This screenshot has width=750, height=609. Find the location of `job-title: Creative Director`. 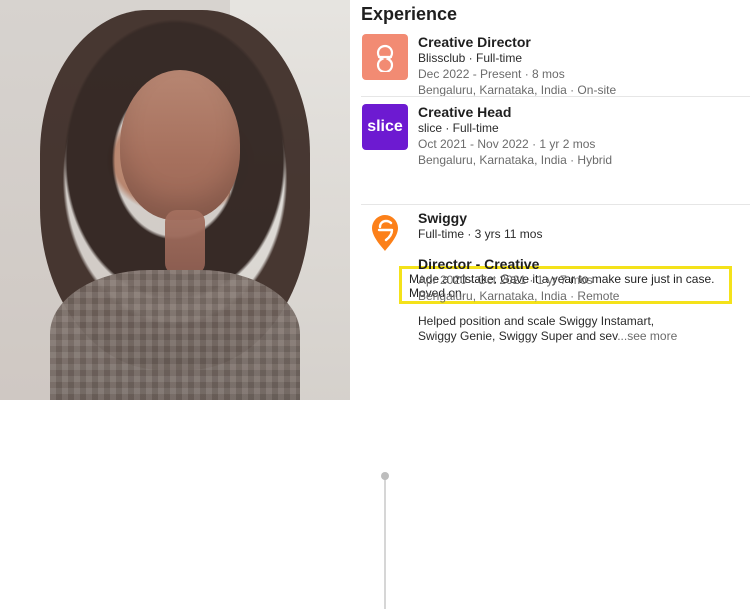

job-title: Creative Director is located at coordinates (474, 42).